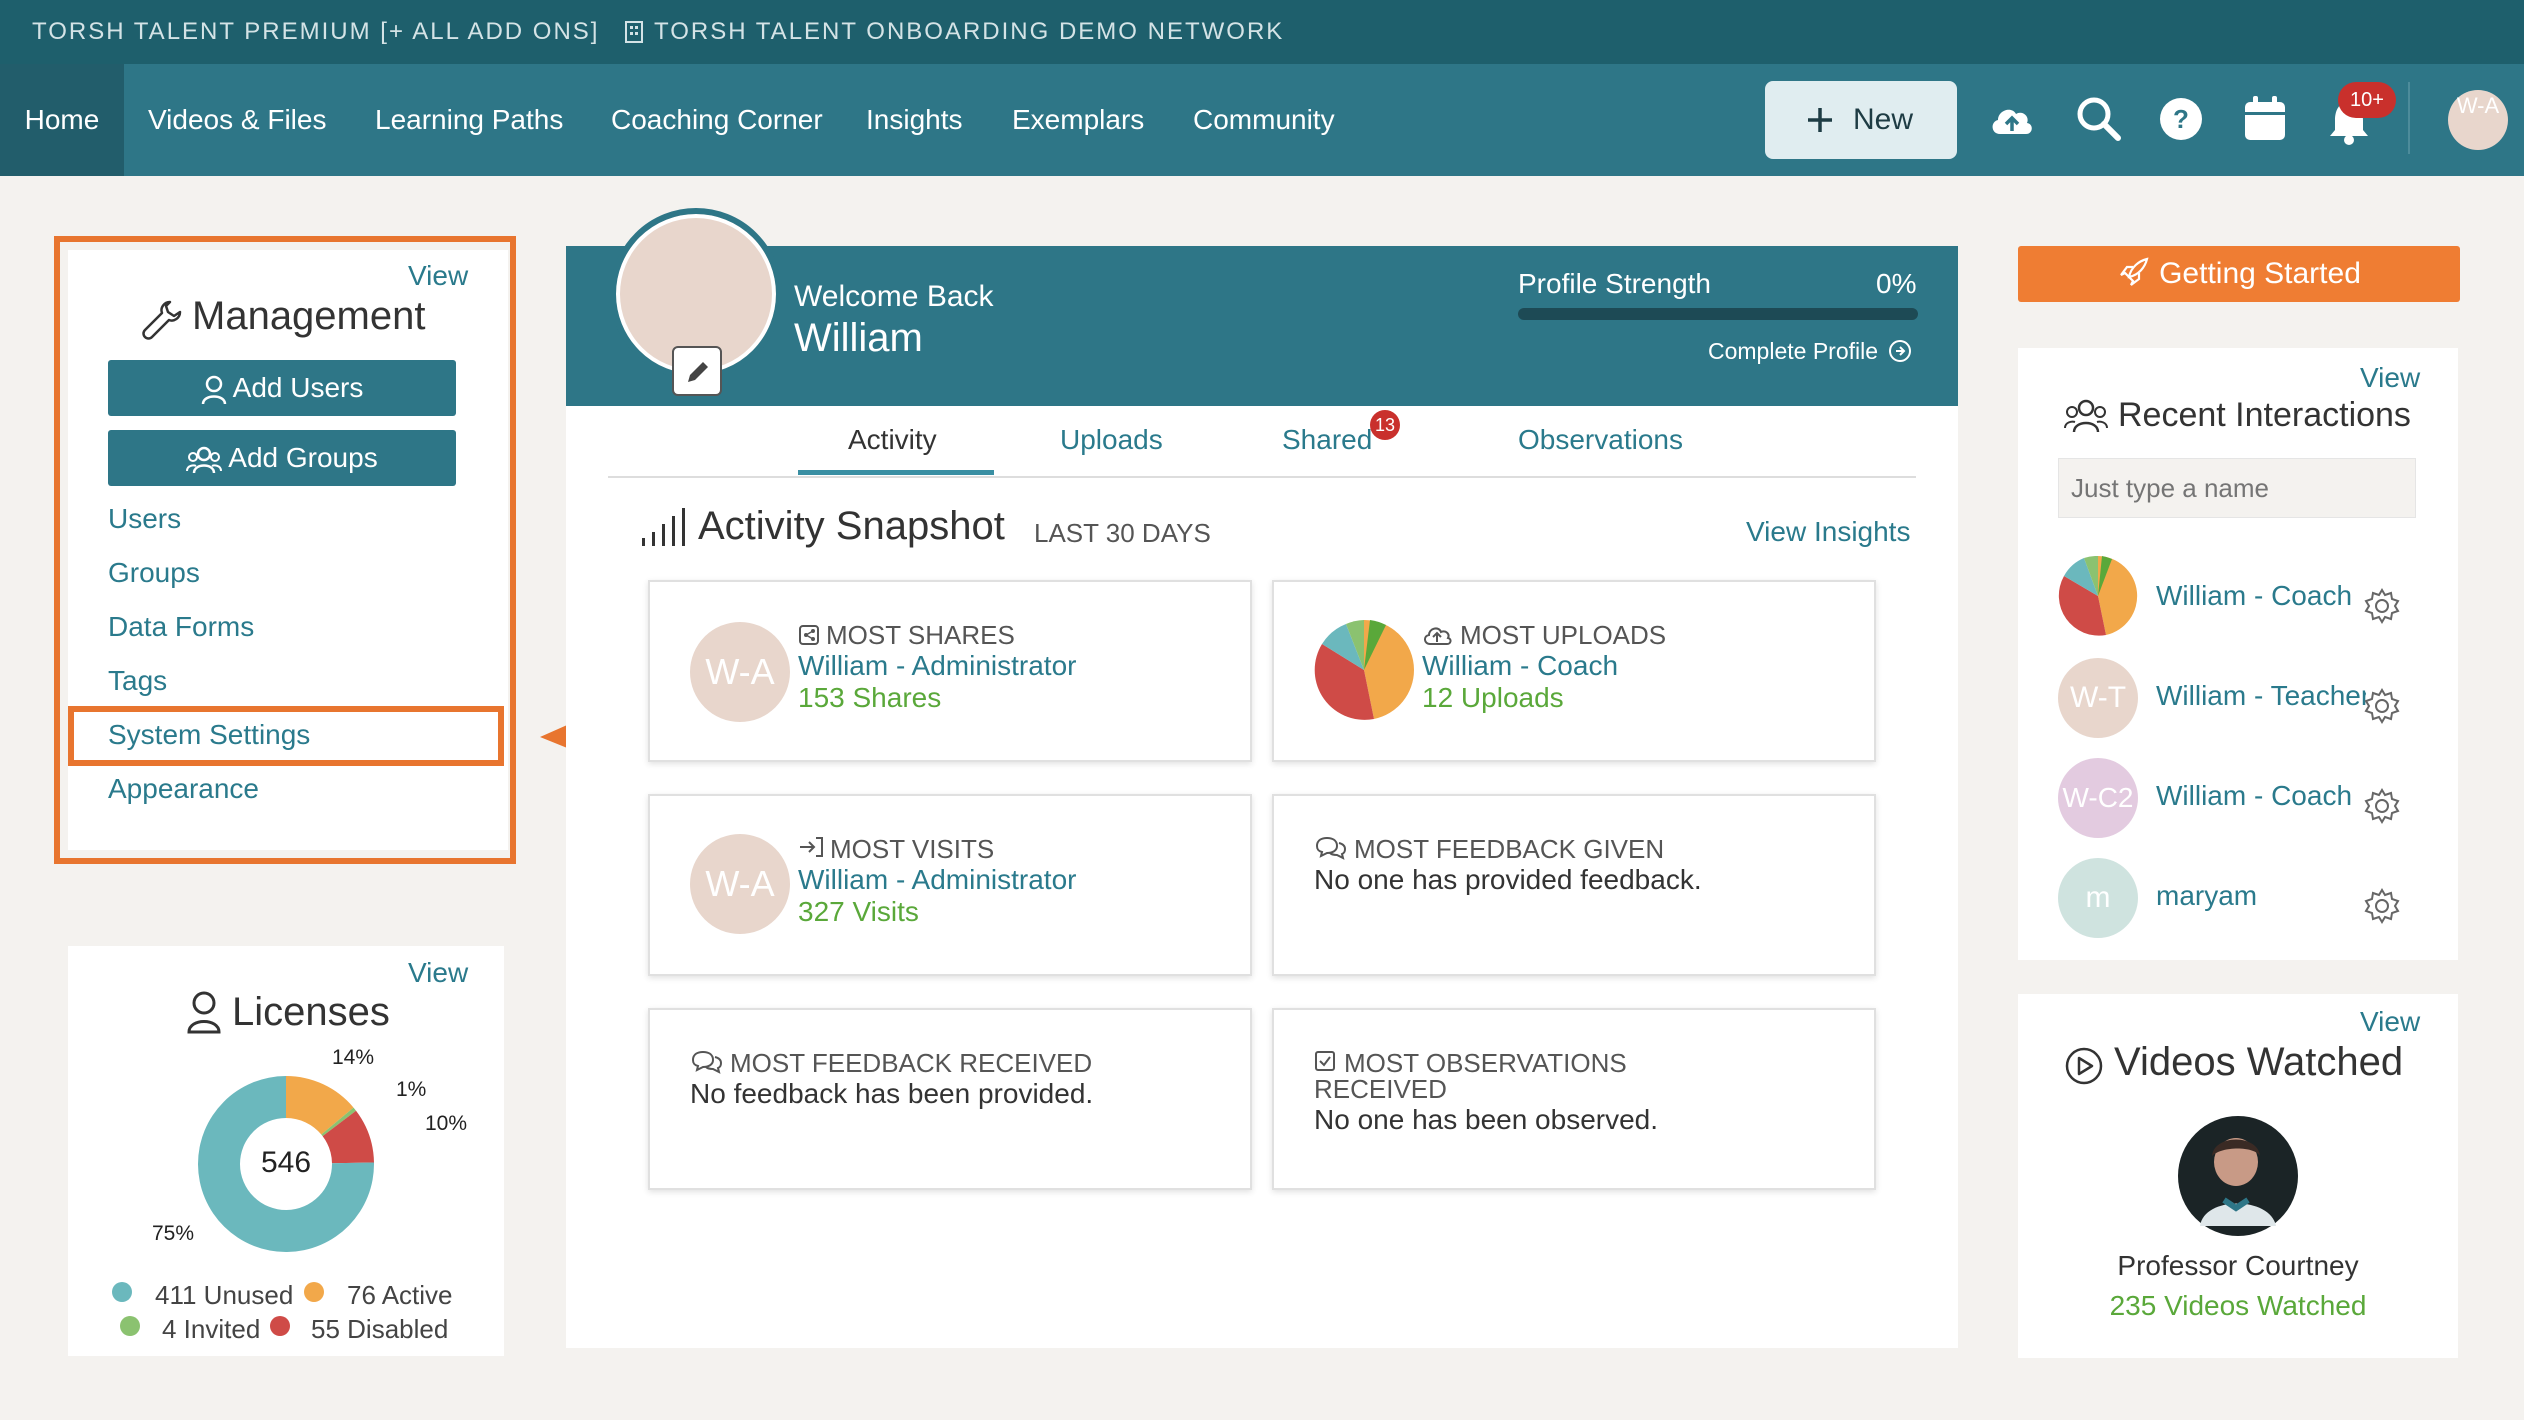 This screenshot has height=1420, width=2524. Describe the element at coordinates (2238, 1176) in the screenshot. I see `professor-courtney-avatar` at that location.